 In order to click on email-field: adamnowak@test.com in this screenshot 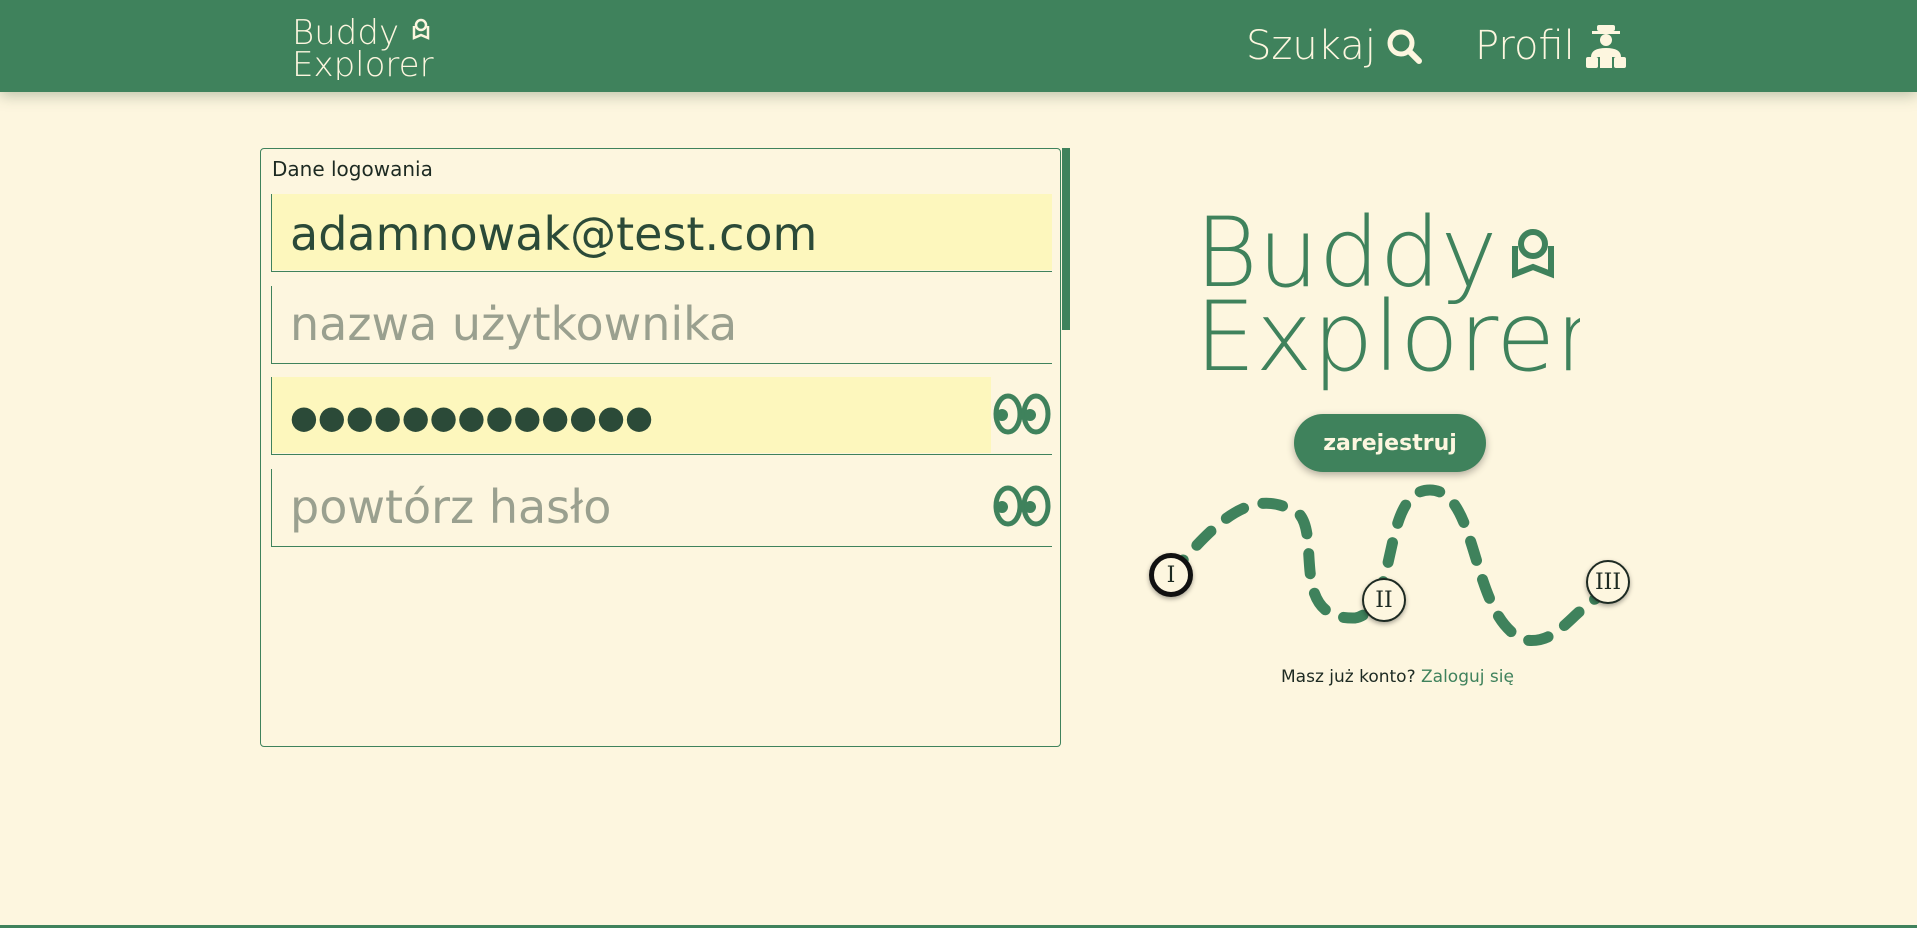, I will do `click(661, 233)`.